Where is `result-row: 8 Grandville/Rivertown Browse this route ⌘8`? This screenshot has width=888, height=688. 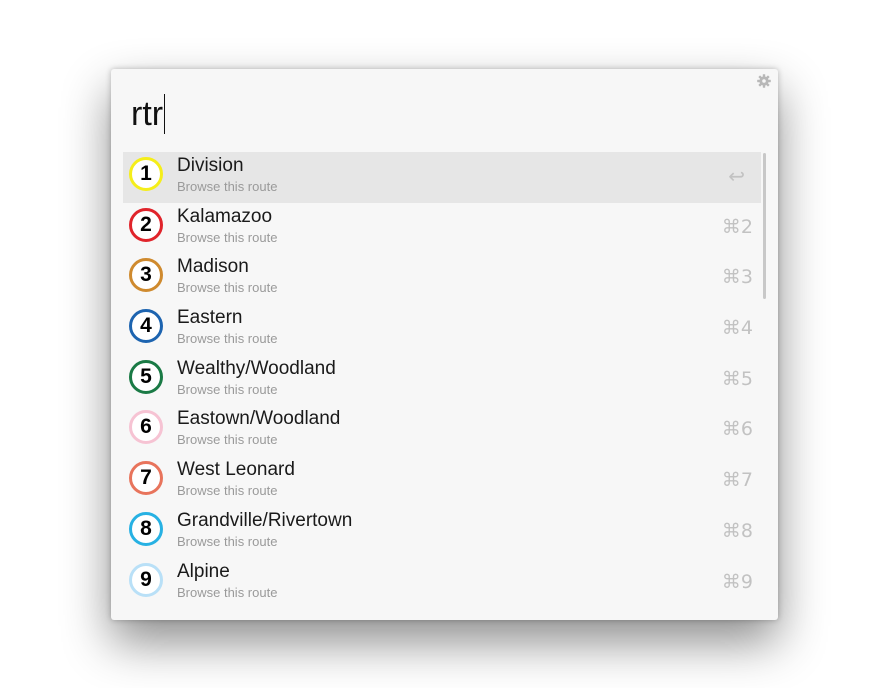 result-row: 8 Grandville/Rivertown Browse this route ⌘8 is located at coordinates (442, 532).